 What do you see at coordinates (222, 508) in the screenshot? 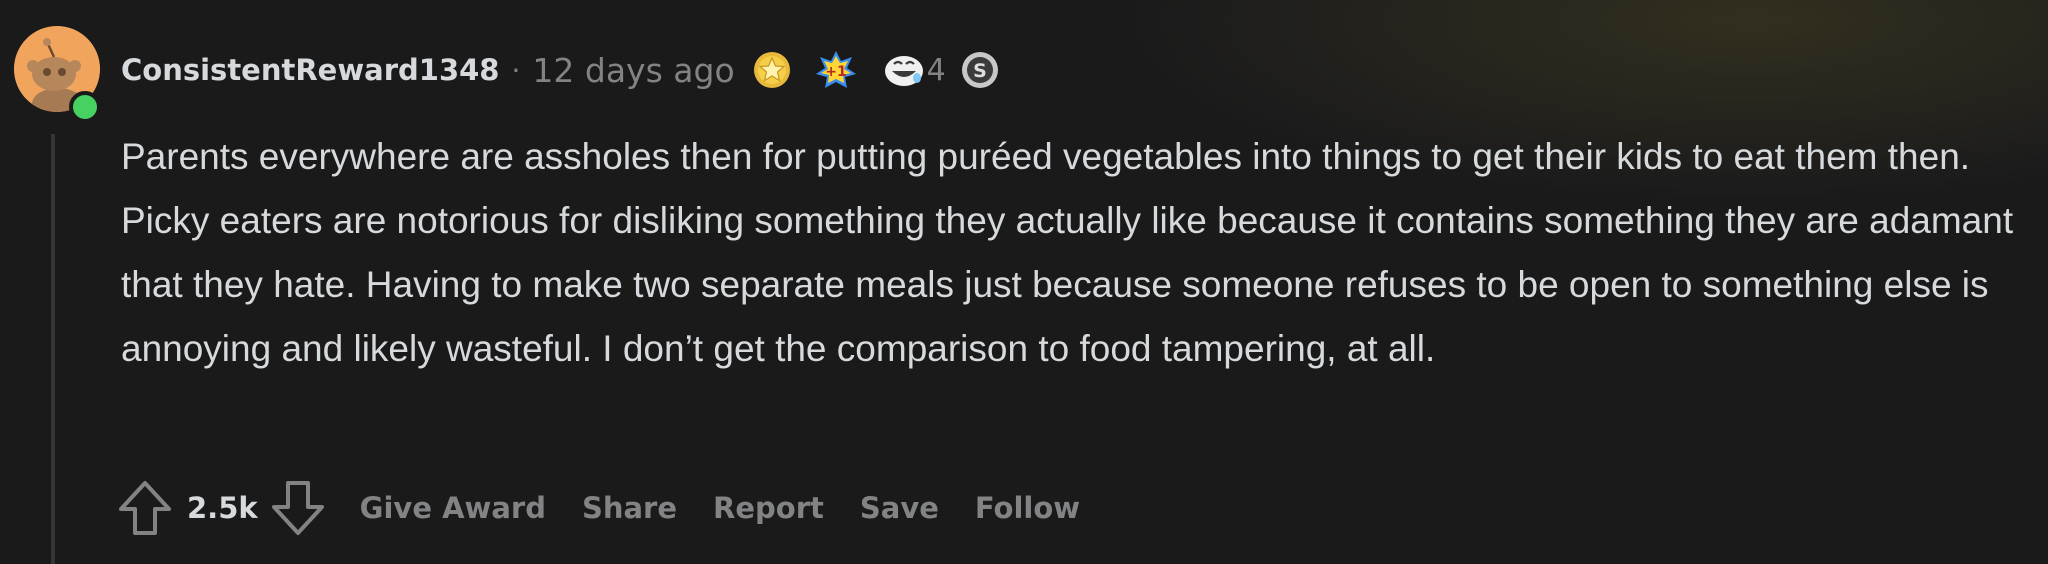
I see `vote-score: 2.5k` at bounding box center [222, 508].